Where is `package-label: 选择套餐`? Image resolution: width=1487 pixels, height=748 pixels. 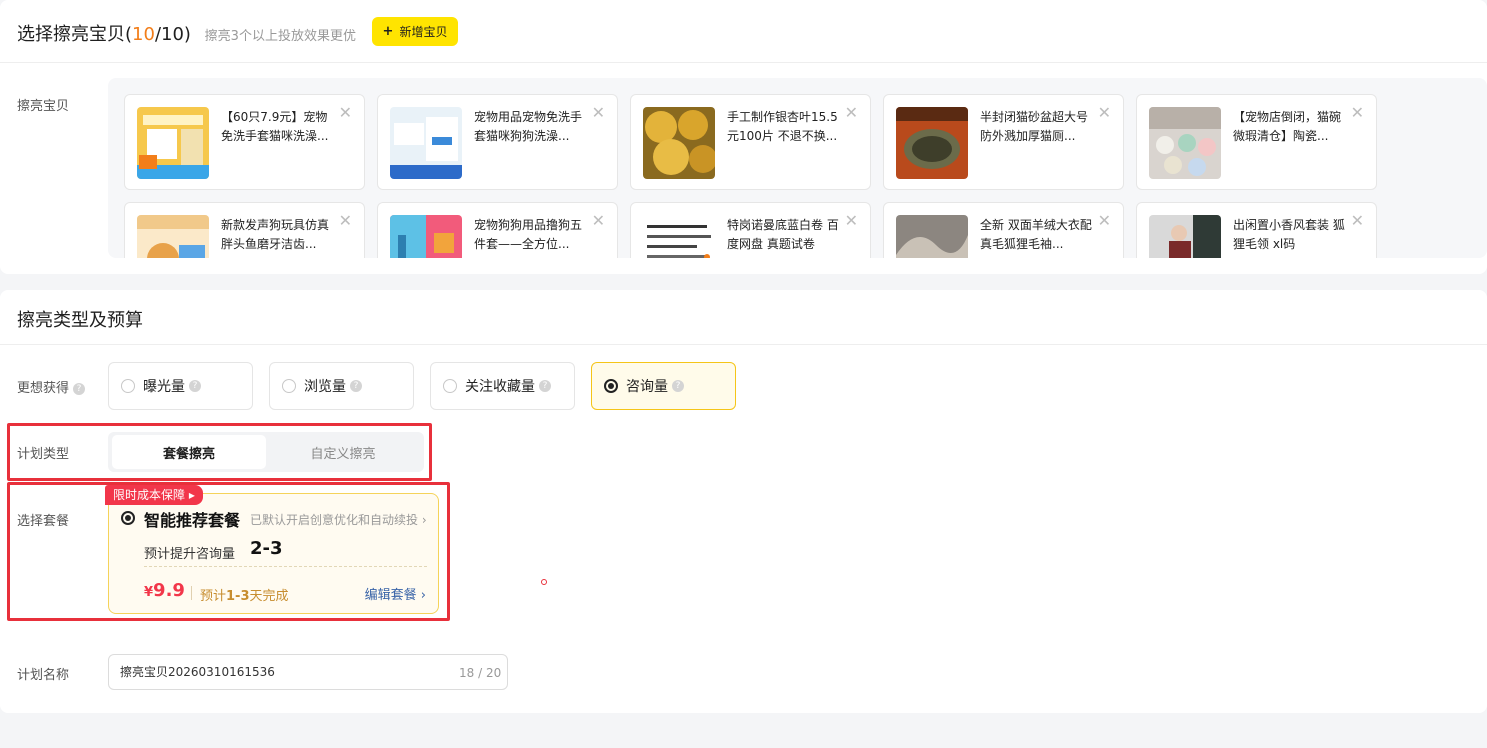 package-label: 选择套餐 is located at coordinates (43, 521).